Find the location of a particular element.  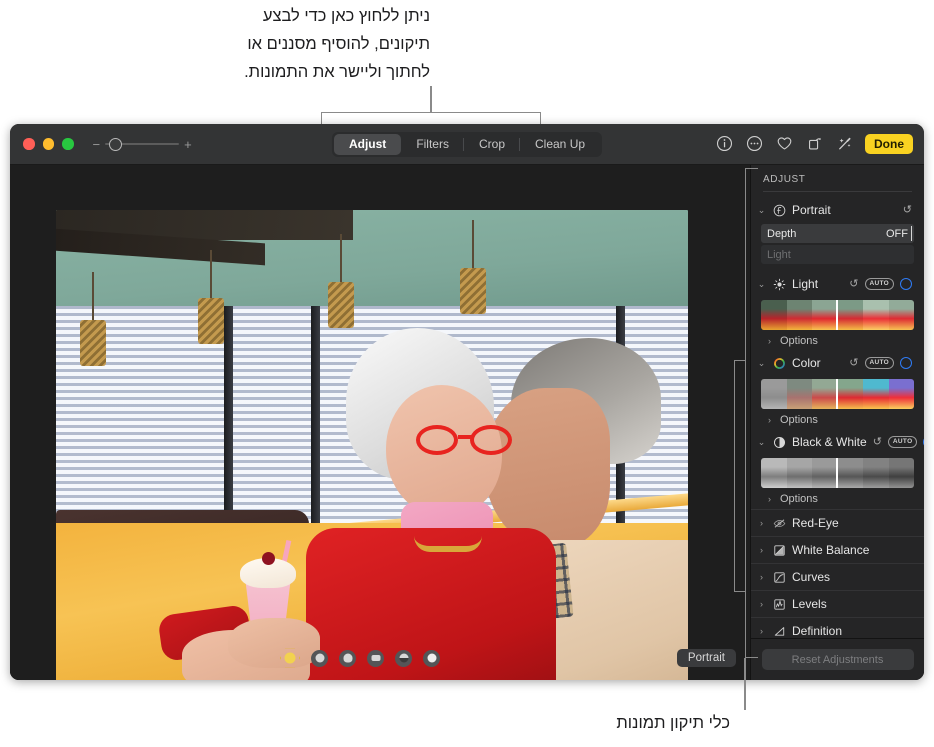

light-variations-strip is located at coordinates (837, 315).